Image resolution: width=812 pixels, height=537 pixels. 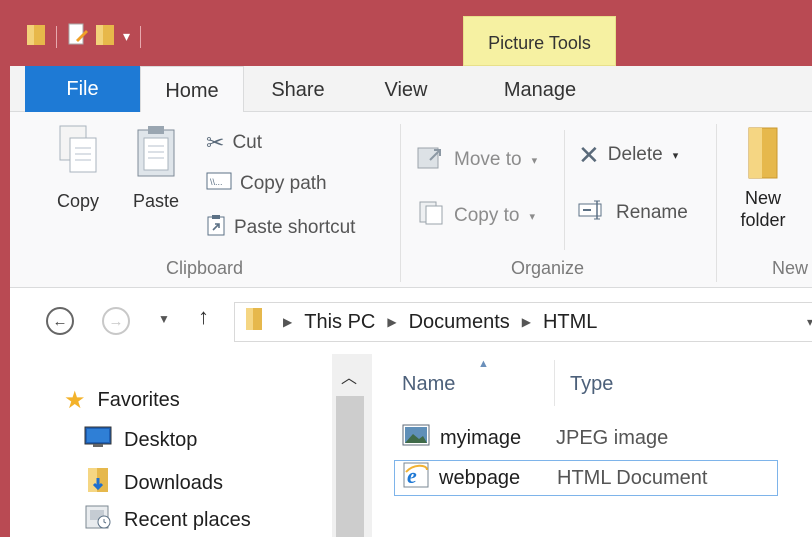 What do you see at coordinates (635, 154) in the screenshot?
I see `delete-label: Delete` at bounding box center [635, 154].